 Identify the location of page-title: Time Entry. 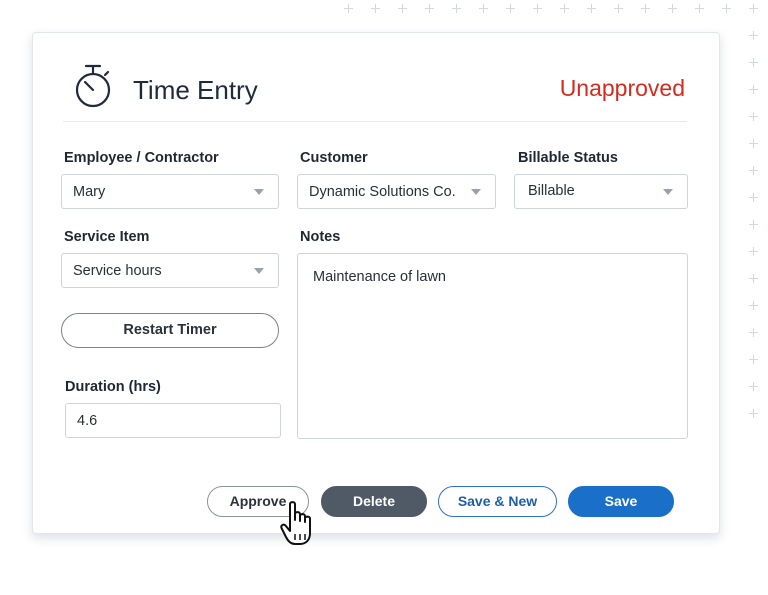
(195, 90).